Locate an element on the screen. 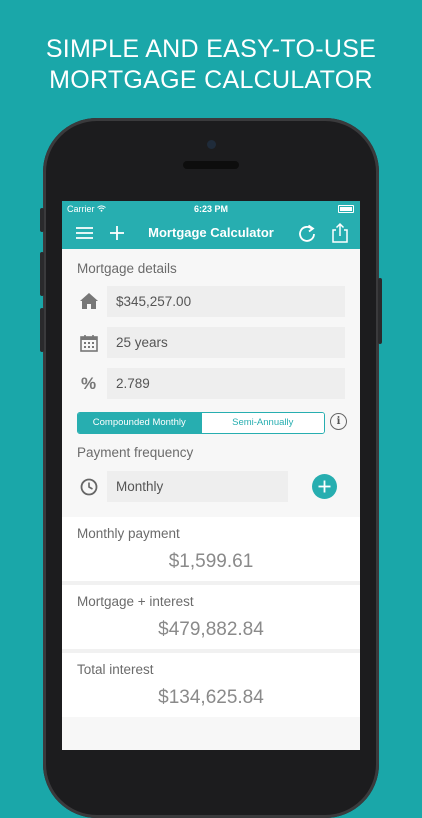  earpiece-speaker is located at coordinates (211, 165).